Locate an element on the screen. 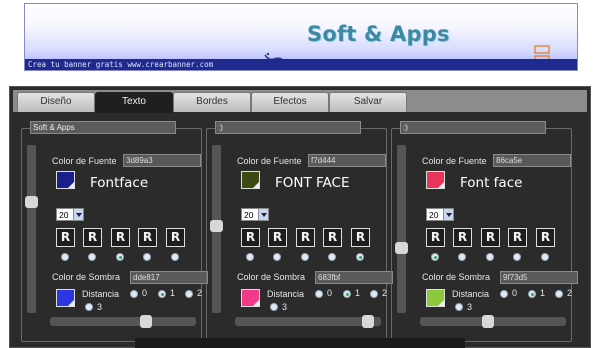 This screenshot has width=600, height=348. font-preview: FONT FACE is located at coordinates (312, 183).